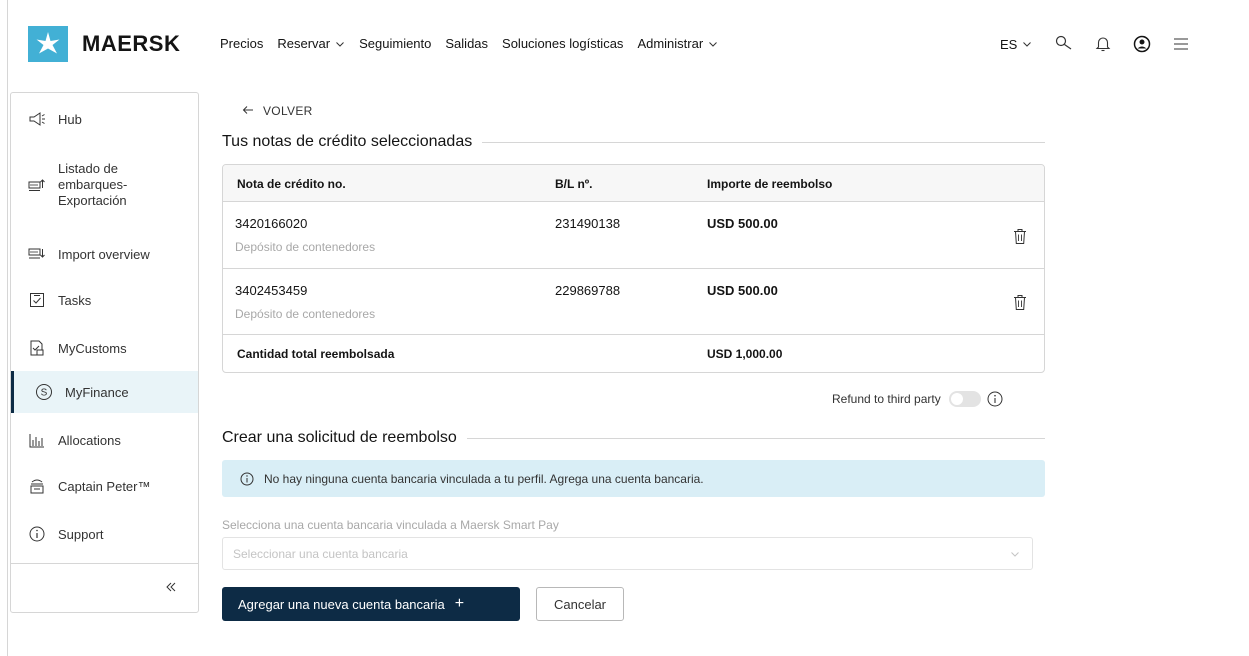  Describe the element at coordinates (104, 119) in the screenshot. I see `sidebar-item-hub: Hub` at that location.